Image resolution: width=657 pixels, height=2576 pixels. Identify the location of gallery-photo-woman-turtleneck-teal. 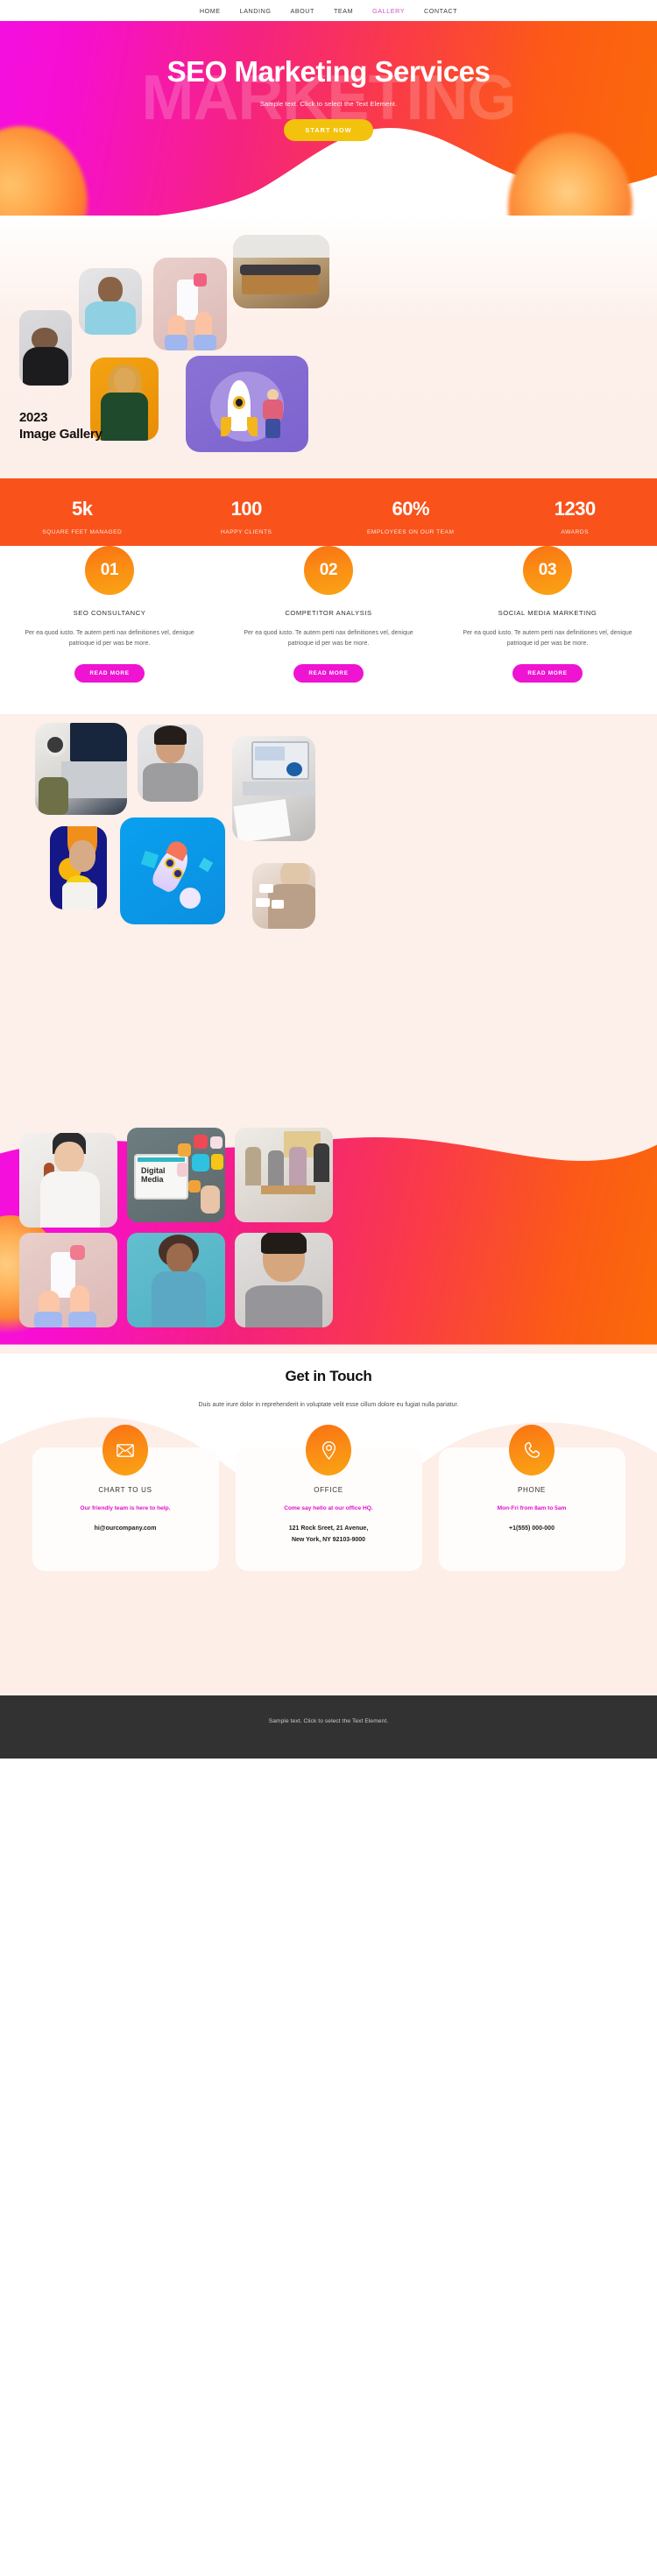
(176, 1279).